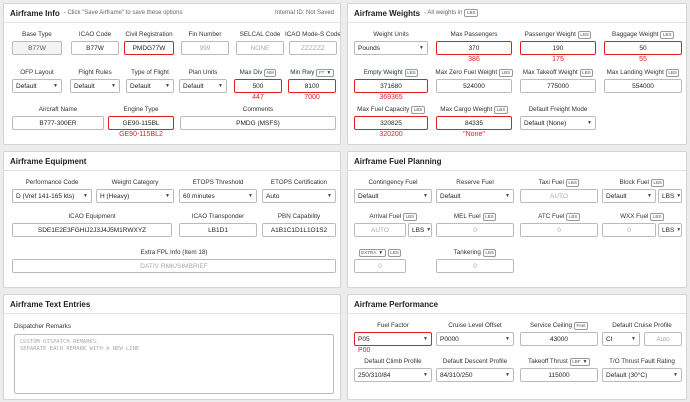 The width and height of the screenshot is (690, 402). I want to click on engine-type-input: GE90-115BL, so click(141, 123).